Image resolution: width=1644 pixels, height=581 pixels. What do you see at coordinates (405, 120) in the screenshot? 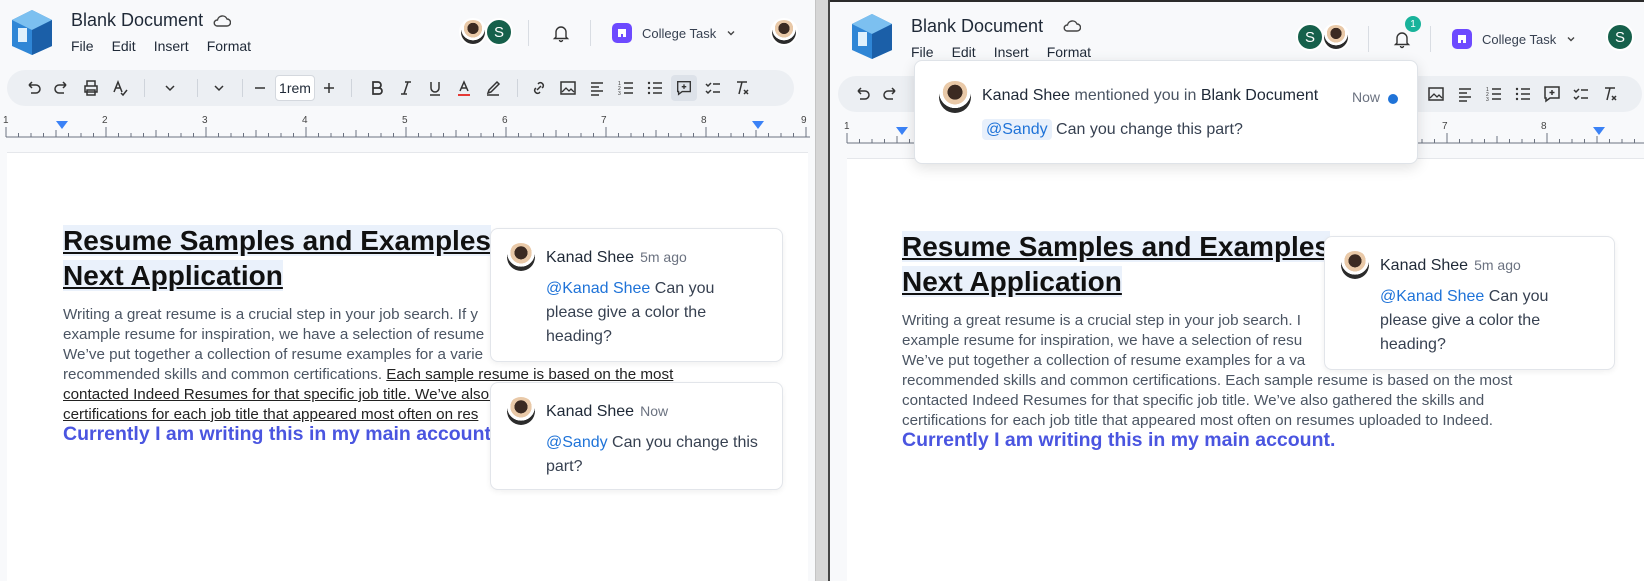
I see `ruler-number: 5` at bounding box center [405, 120].